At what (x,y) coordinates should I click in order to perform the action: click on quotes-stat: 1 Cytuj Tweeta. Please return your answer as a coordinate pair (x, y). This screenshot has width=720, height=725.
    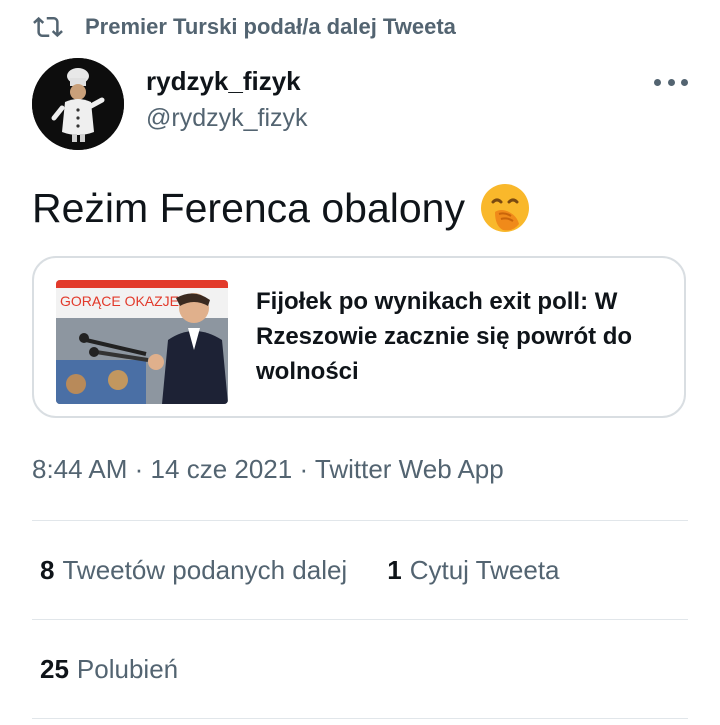
    Looking at the image, I should click on (473, 570).